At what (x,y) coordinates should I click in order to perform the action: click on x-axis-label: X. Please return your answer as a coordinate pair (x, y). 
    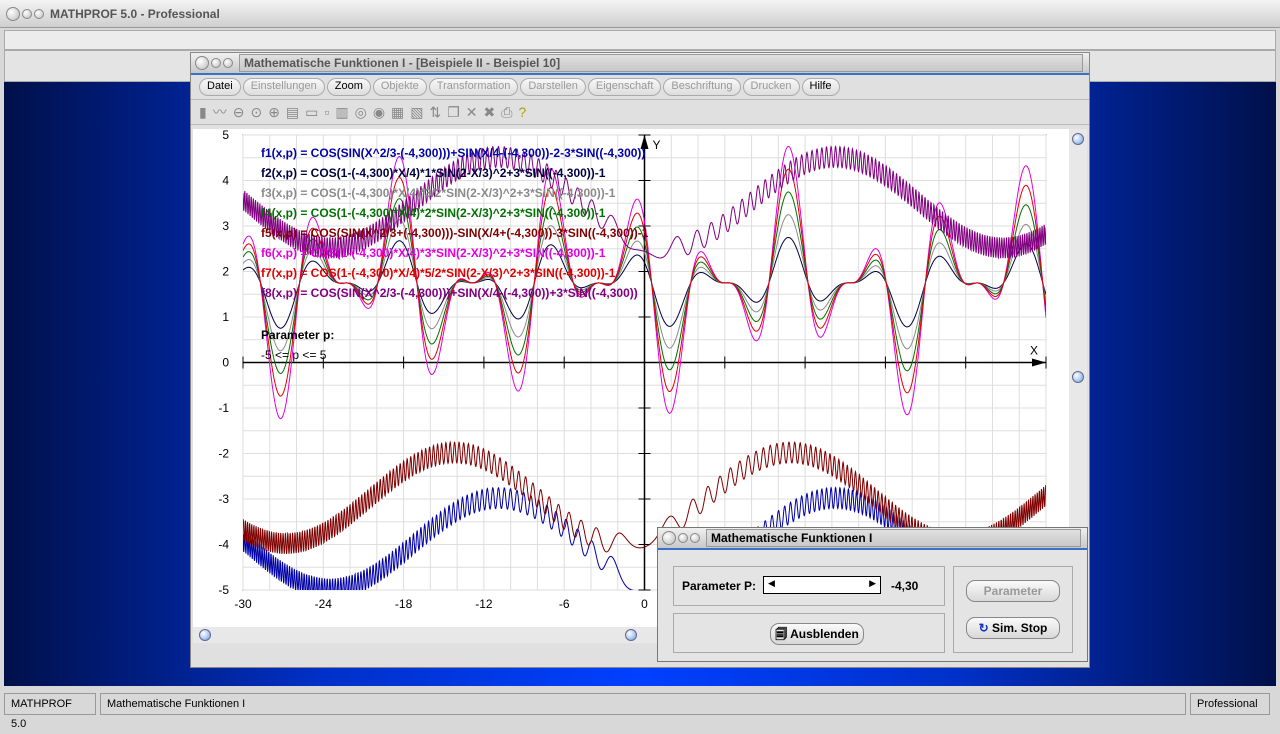
    Looking at the image, I should click on (1034, 351).